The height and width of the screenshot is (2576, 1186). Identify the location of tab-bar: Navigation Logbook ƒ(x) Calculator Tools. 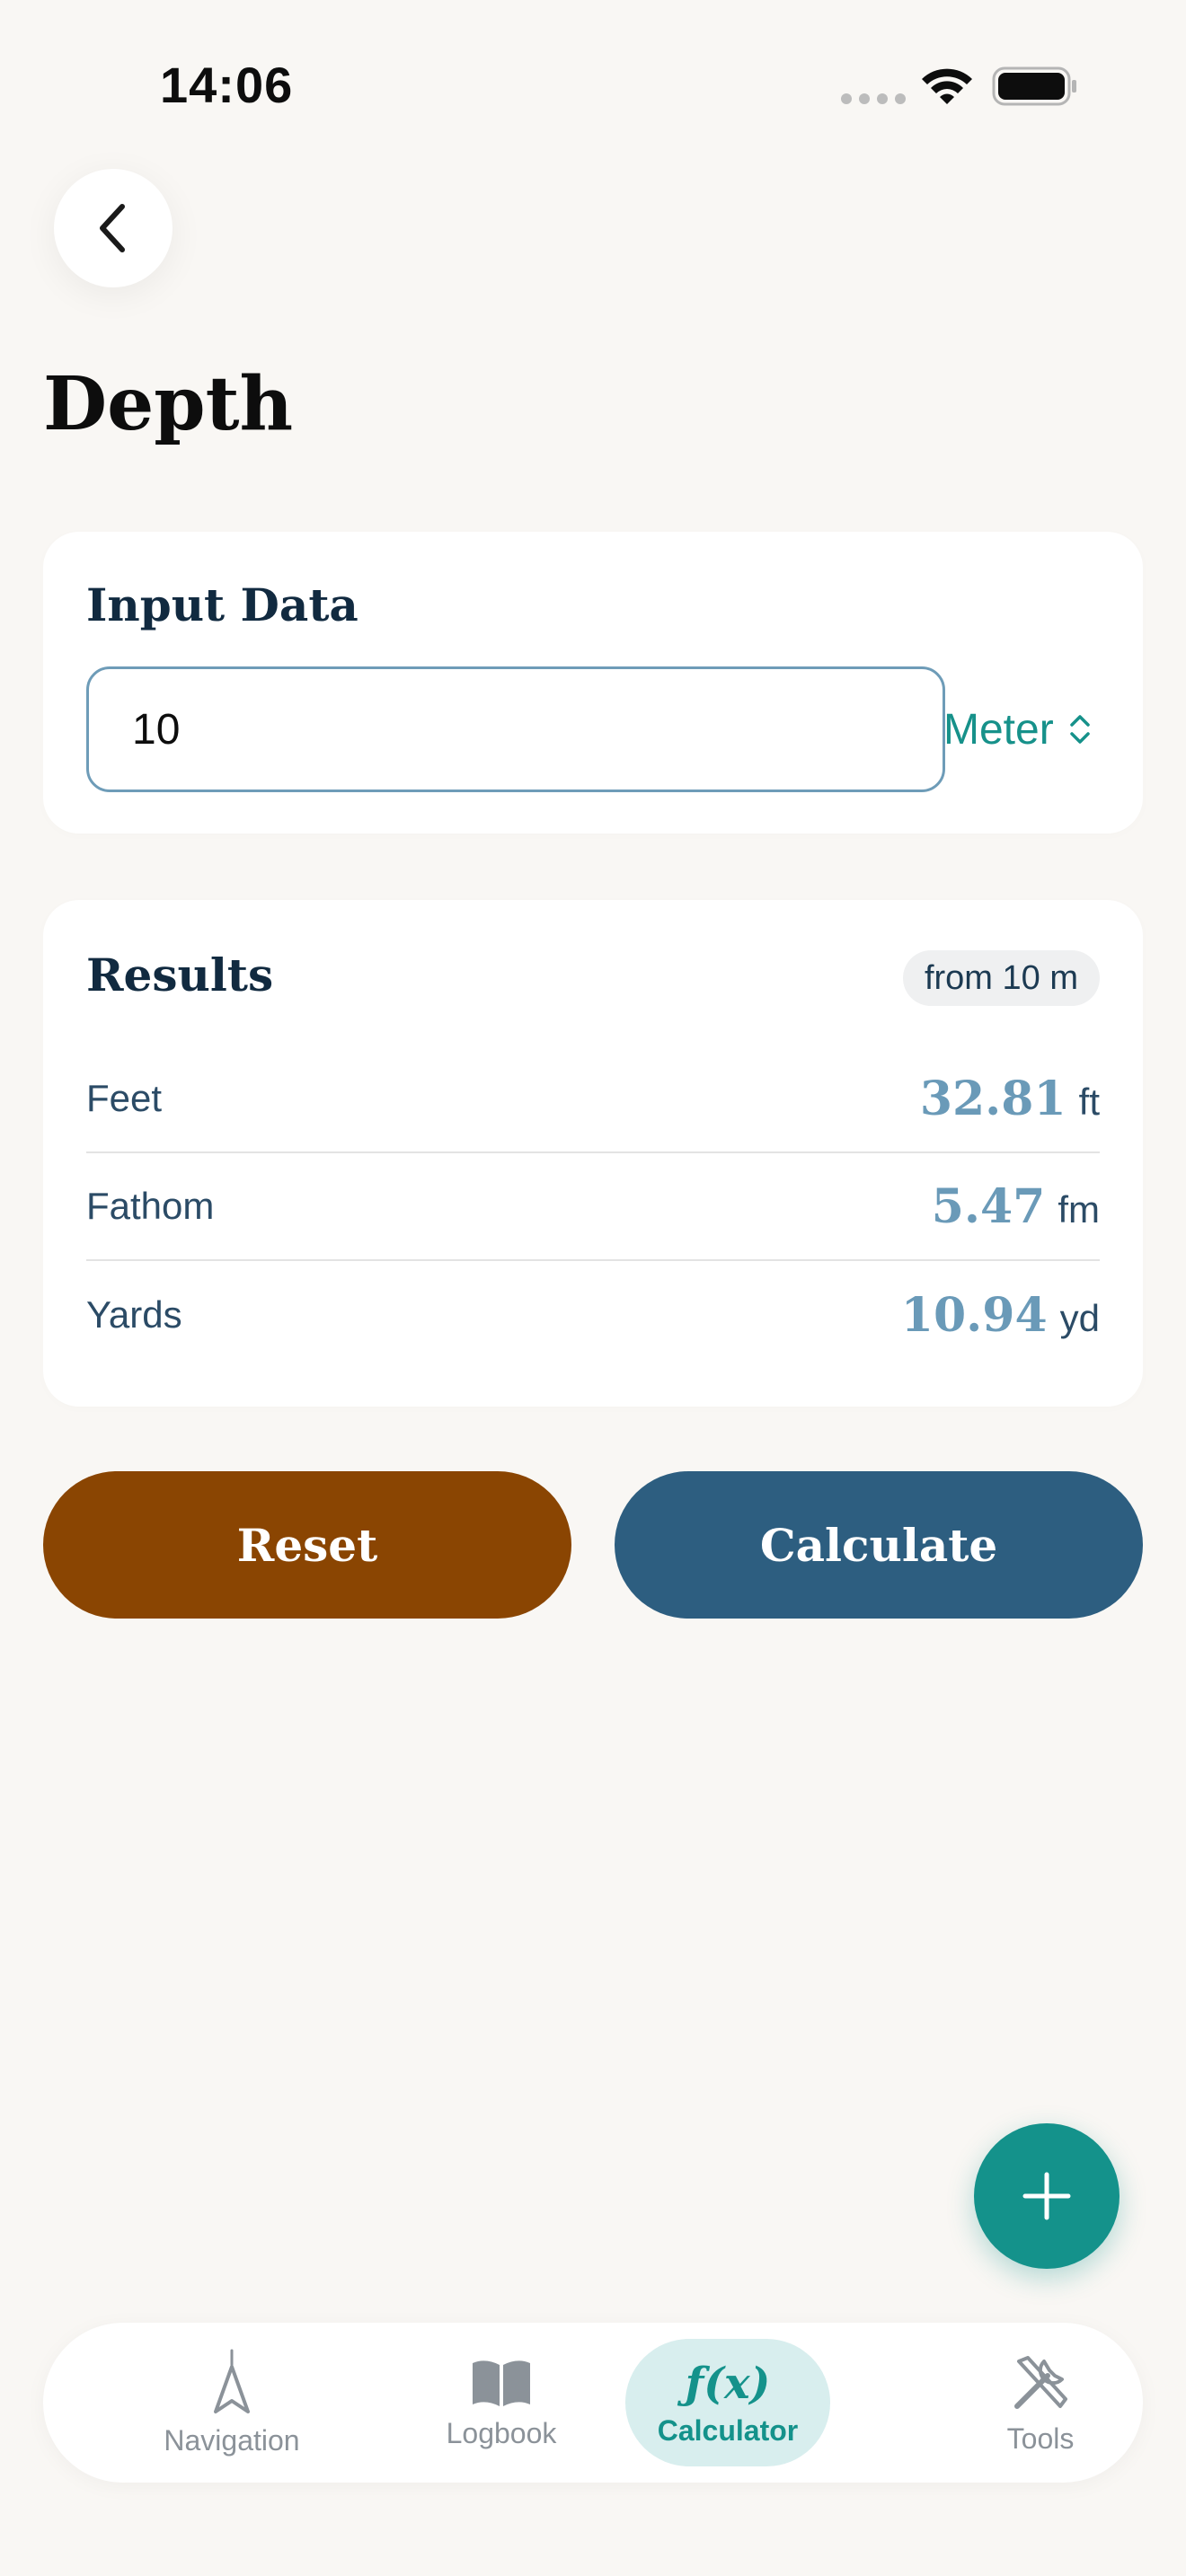
(593, 2403).